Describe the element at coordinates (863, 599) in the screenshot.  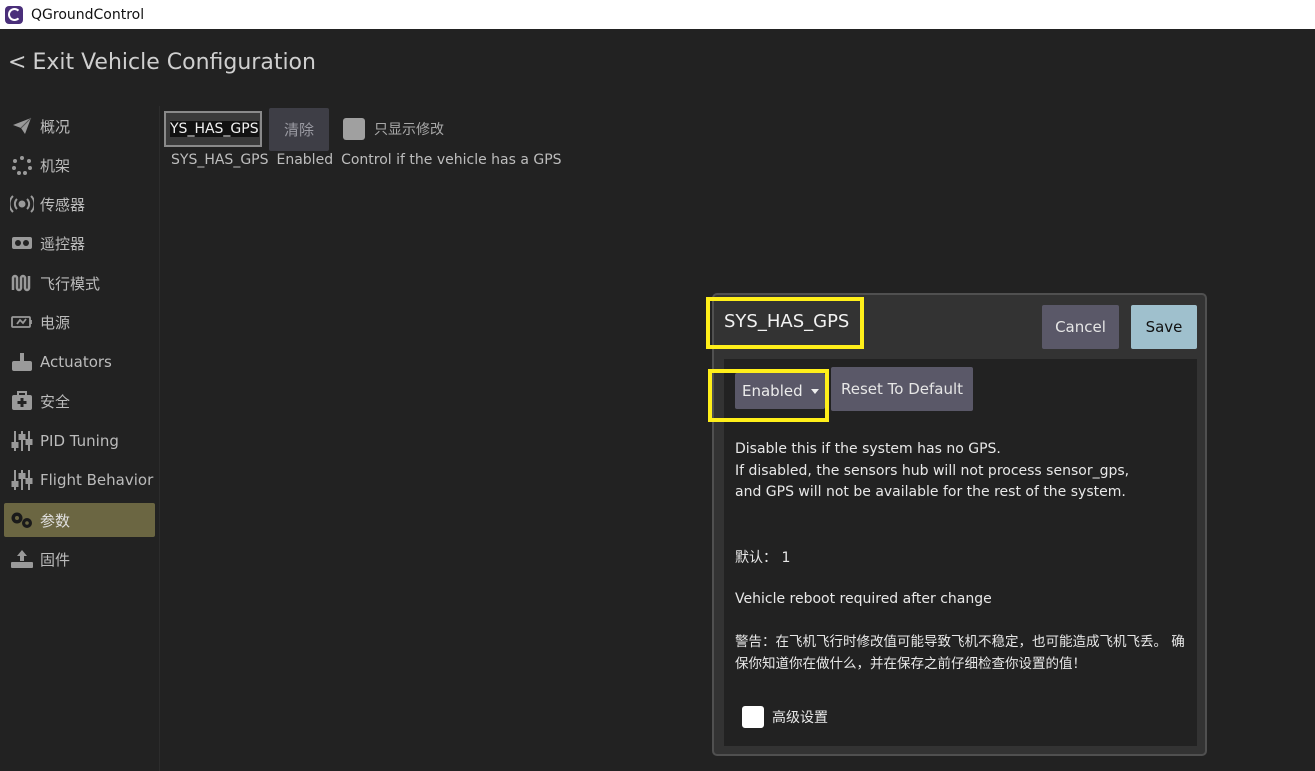
I see `reboot-notice: Vehicle reboot required after change` at that location.